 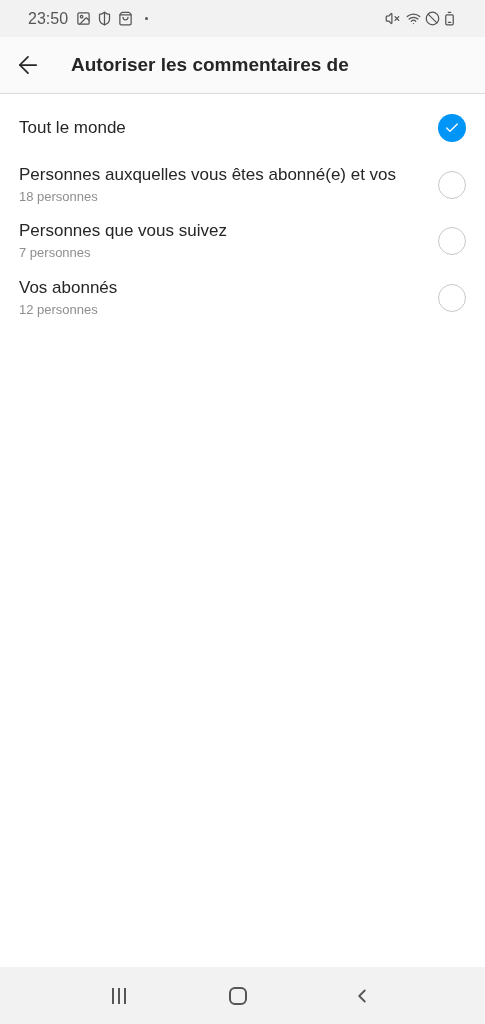 What do you see at coordinates (452, 128) in the screenshot?
I see `radio-checked` at bounding box center [452, 128].